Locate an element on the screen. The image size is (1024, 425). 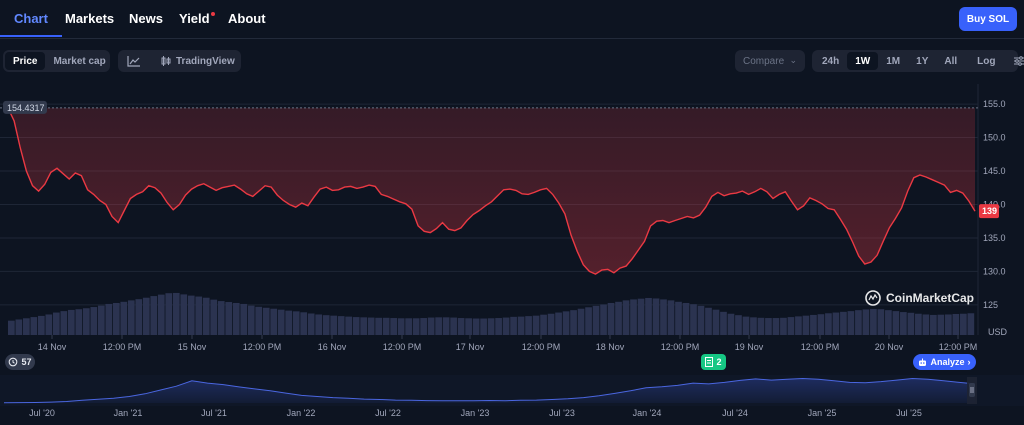
volume-bars is located at coordinates (491, 313).